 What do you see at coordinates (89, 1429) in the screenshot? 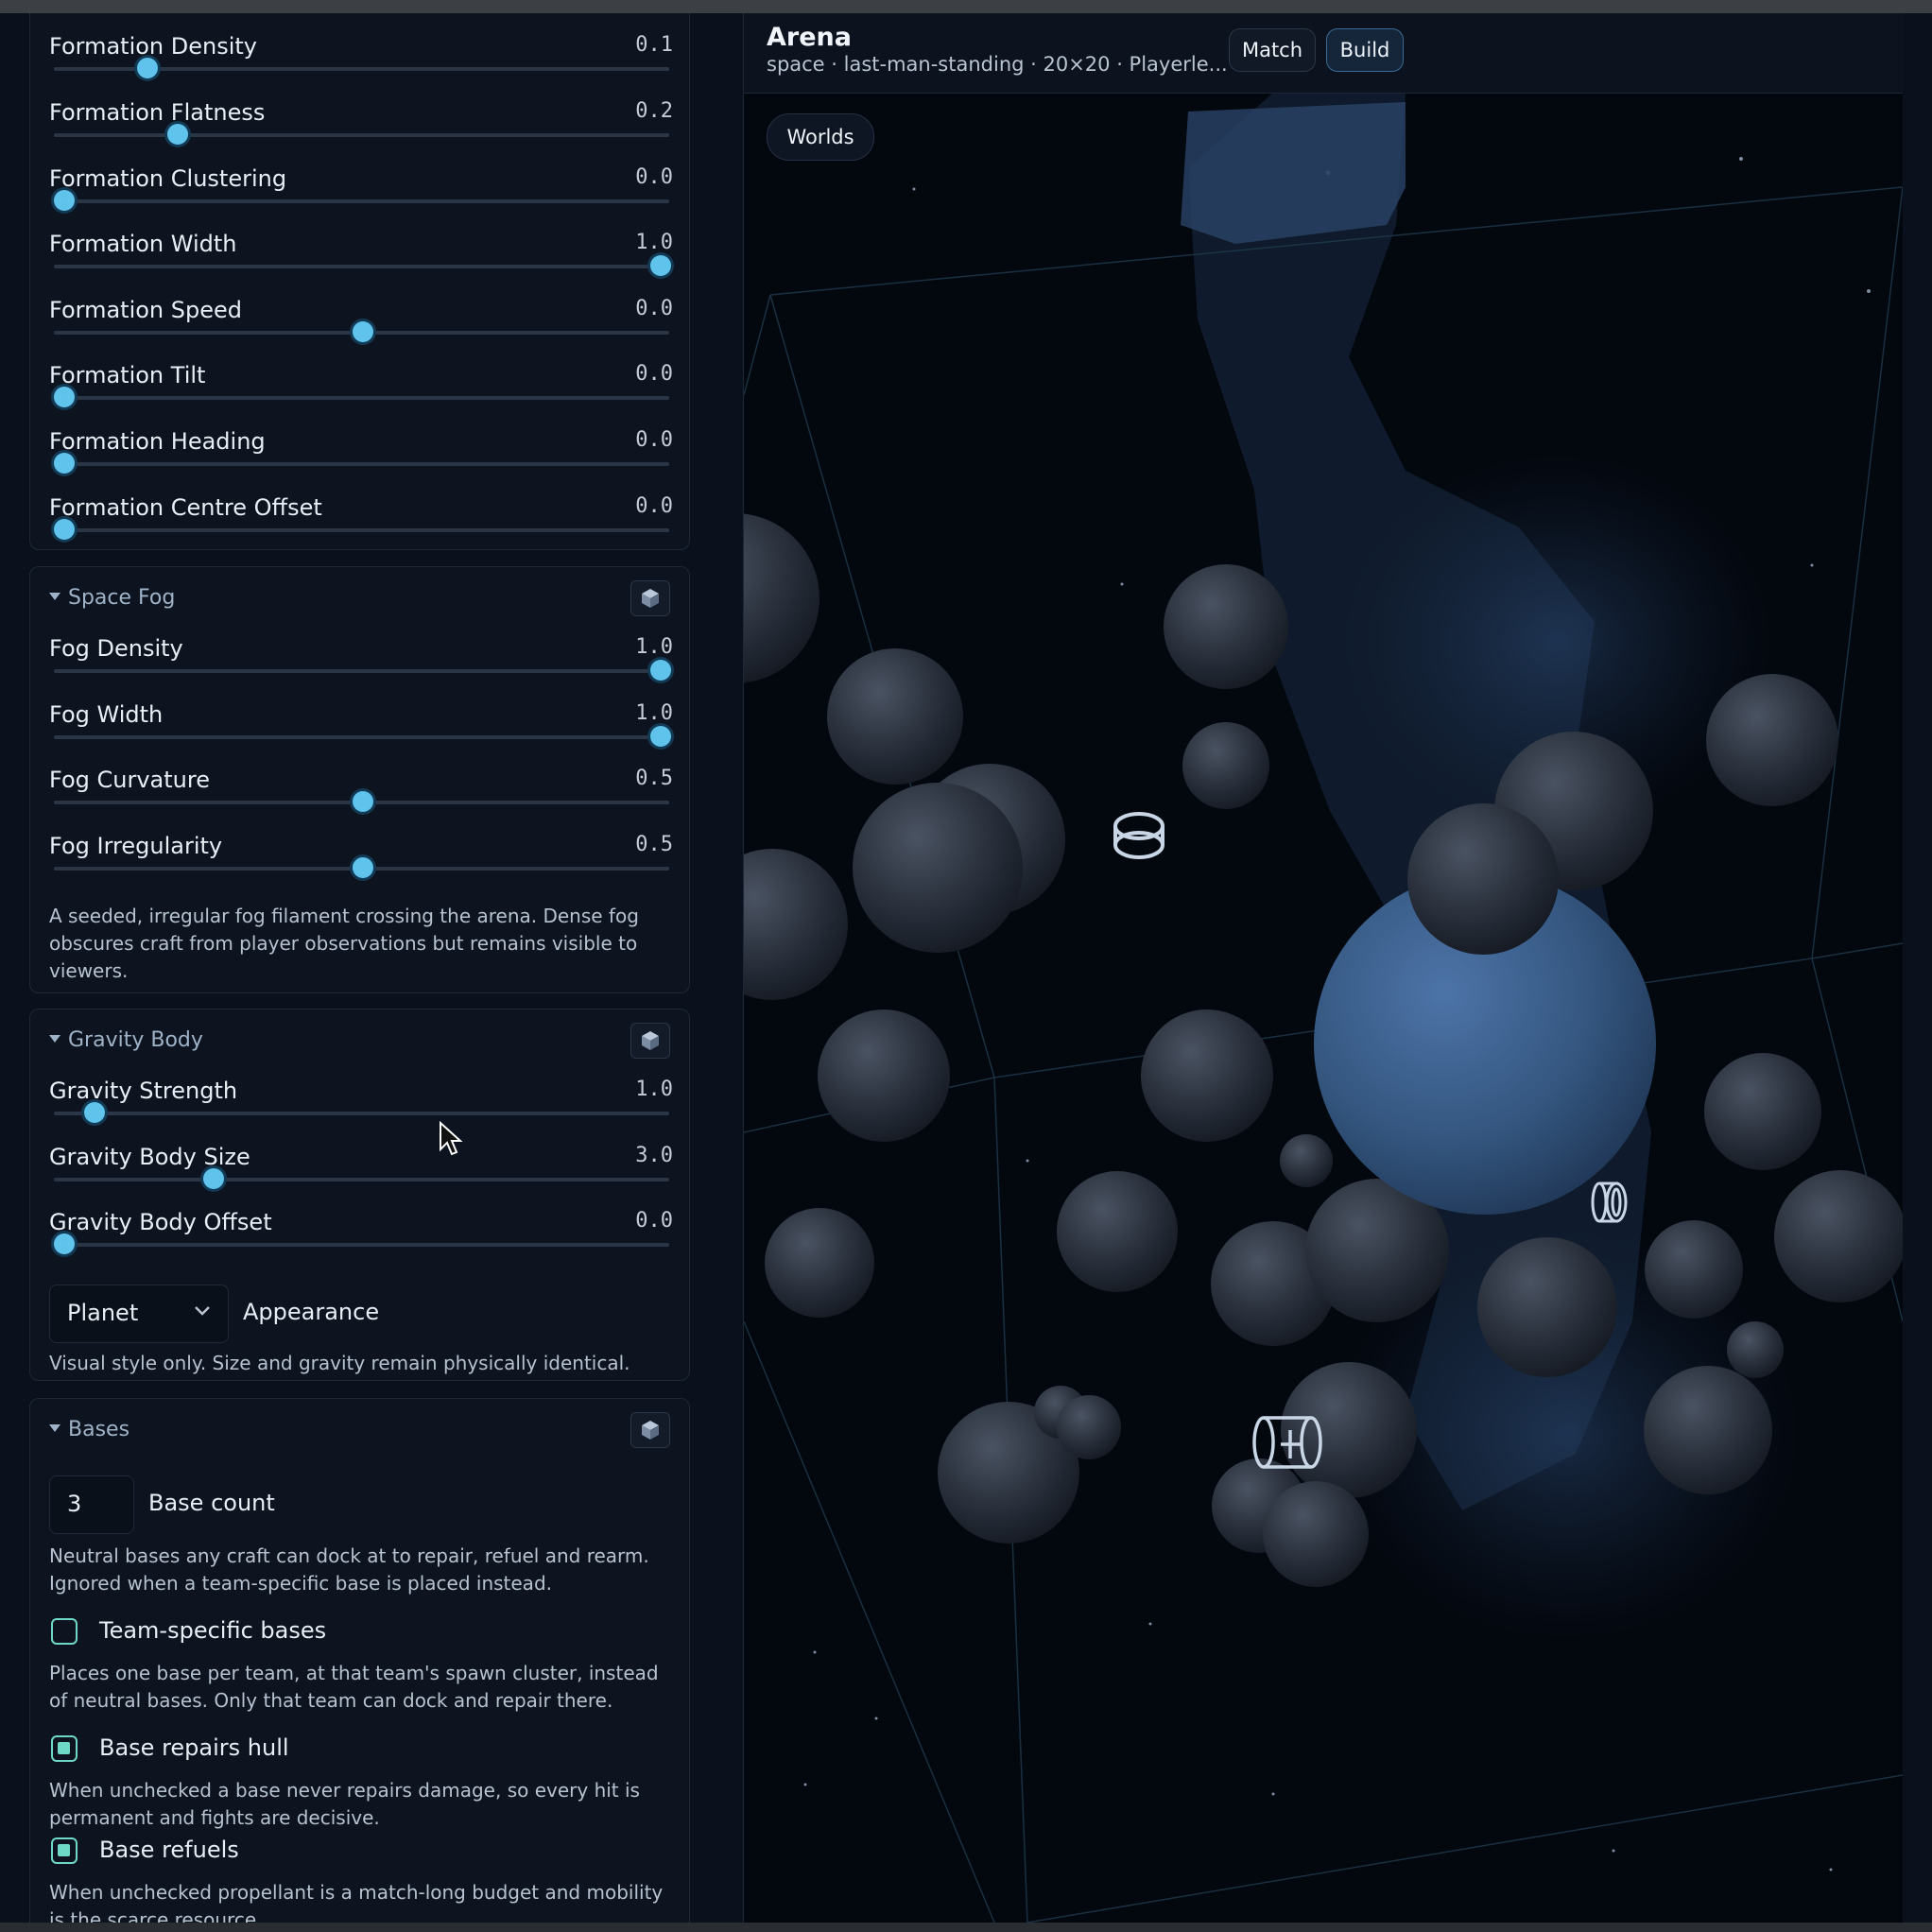
I see `bases-section-toggle: Bases` at bounding box center [89, 1429].